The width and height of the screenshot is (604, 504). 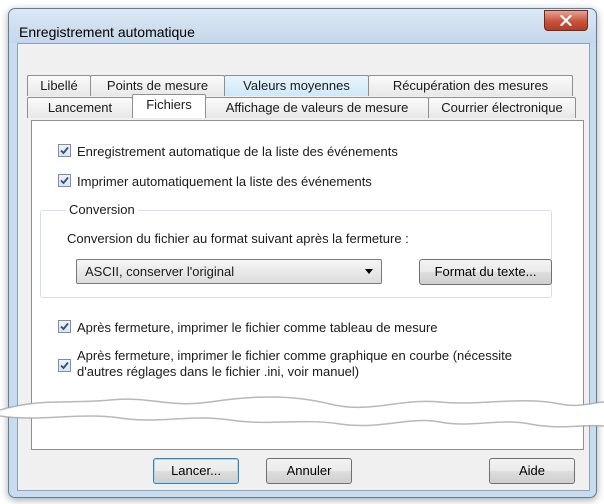 What do you see at coordinates (102, 209) in the screenshot?
I see `conversion-group-label: Conversion` at bounding box center [102, 209].